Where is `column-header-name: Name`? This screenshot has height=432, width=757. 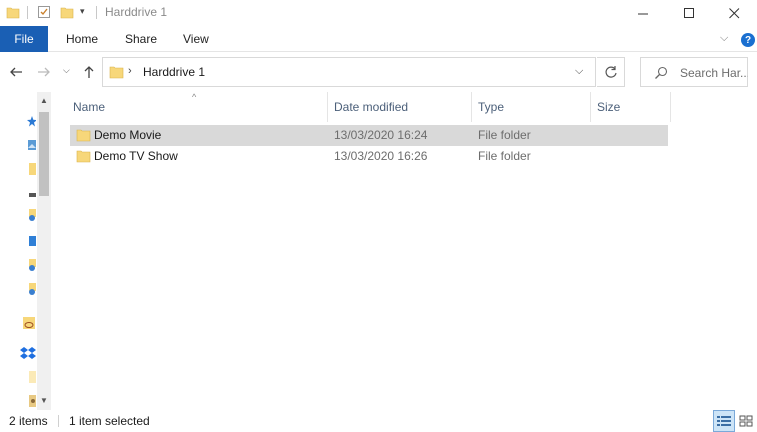 column-header-name: Name is located at coordinates (196, 107).